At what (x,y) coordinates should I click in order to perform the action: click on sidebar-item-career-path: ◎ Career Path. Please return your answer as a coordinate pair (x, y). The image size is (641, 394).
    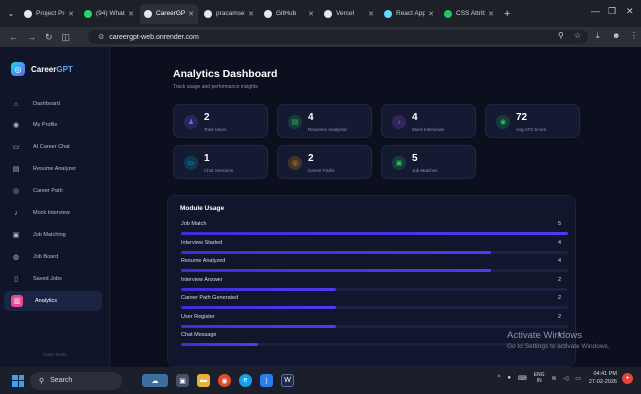
    Looking at the image, I should click on (53, 191).